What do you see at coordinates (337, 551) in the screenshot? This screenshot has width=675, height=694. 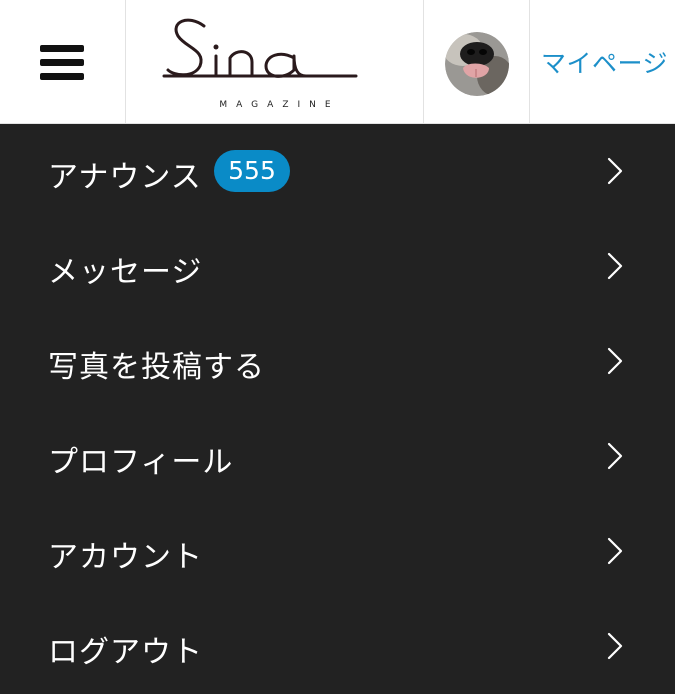 I see `menu-item-account: アカウント` at bounding box center [337, 551].